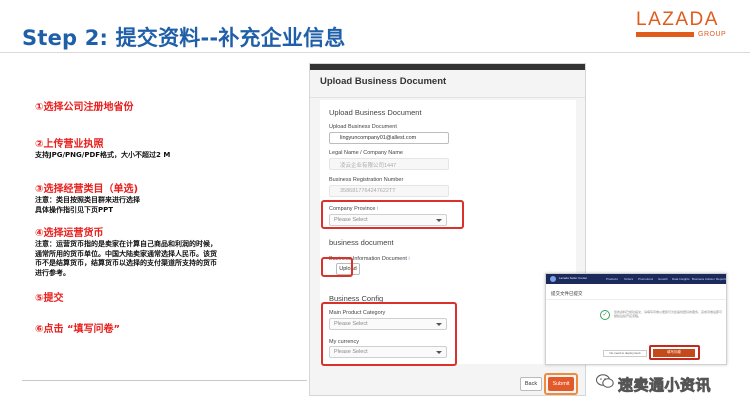 The image size is (750, 416). Describe the element at coordinates (447, 84) in the screenshot. I see `window-title: Upload Business Document` at that location.